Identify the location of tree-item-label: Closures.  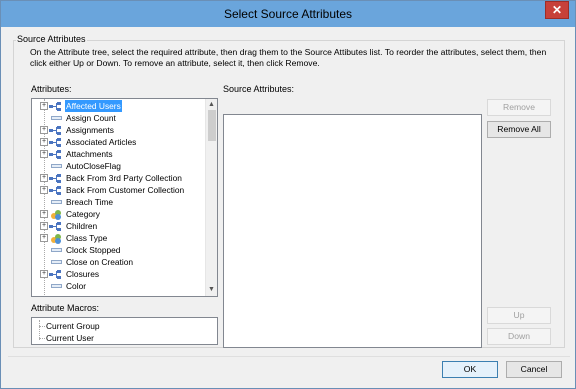
(83, 274).